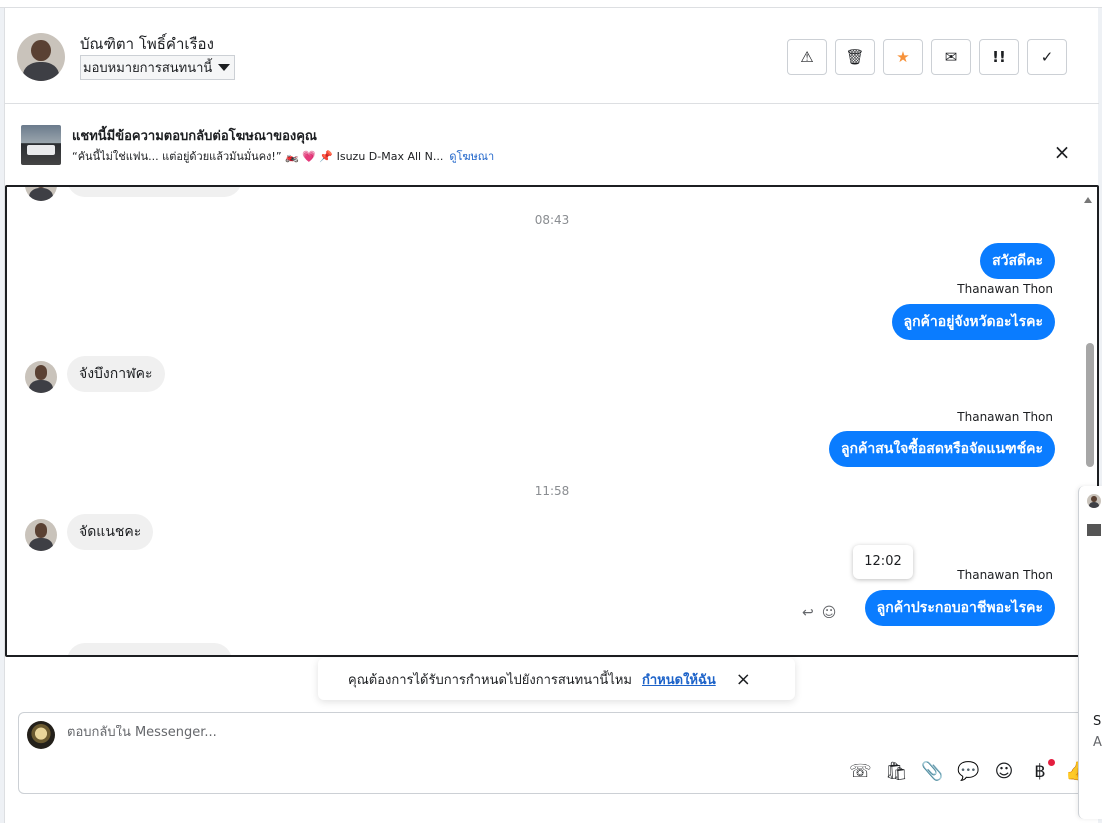 The image size is (1102, 823). What do you see at coordinates (941, 449) in the screenshot?
I see `message-bubble-outgoing: ลูกค้าสนใจซื้อสดหรือจัดแนฑช์คะ` at bounding box center [941, 449].